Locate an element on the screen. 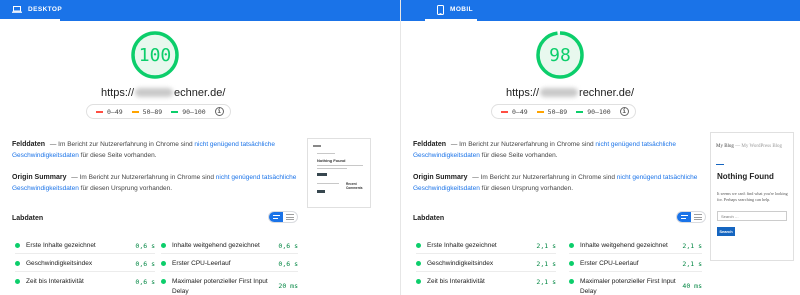  performance-score-gauge: 98 is located at coordinates (560, 55).